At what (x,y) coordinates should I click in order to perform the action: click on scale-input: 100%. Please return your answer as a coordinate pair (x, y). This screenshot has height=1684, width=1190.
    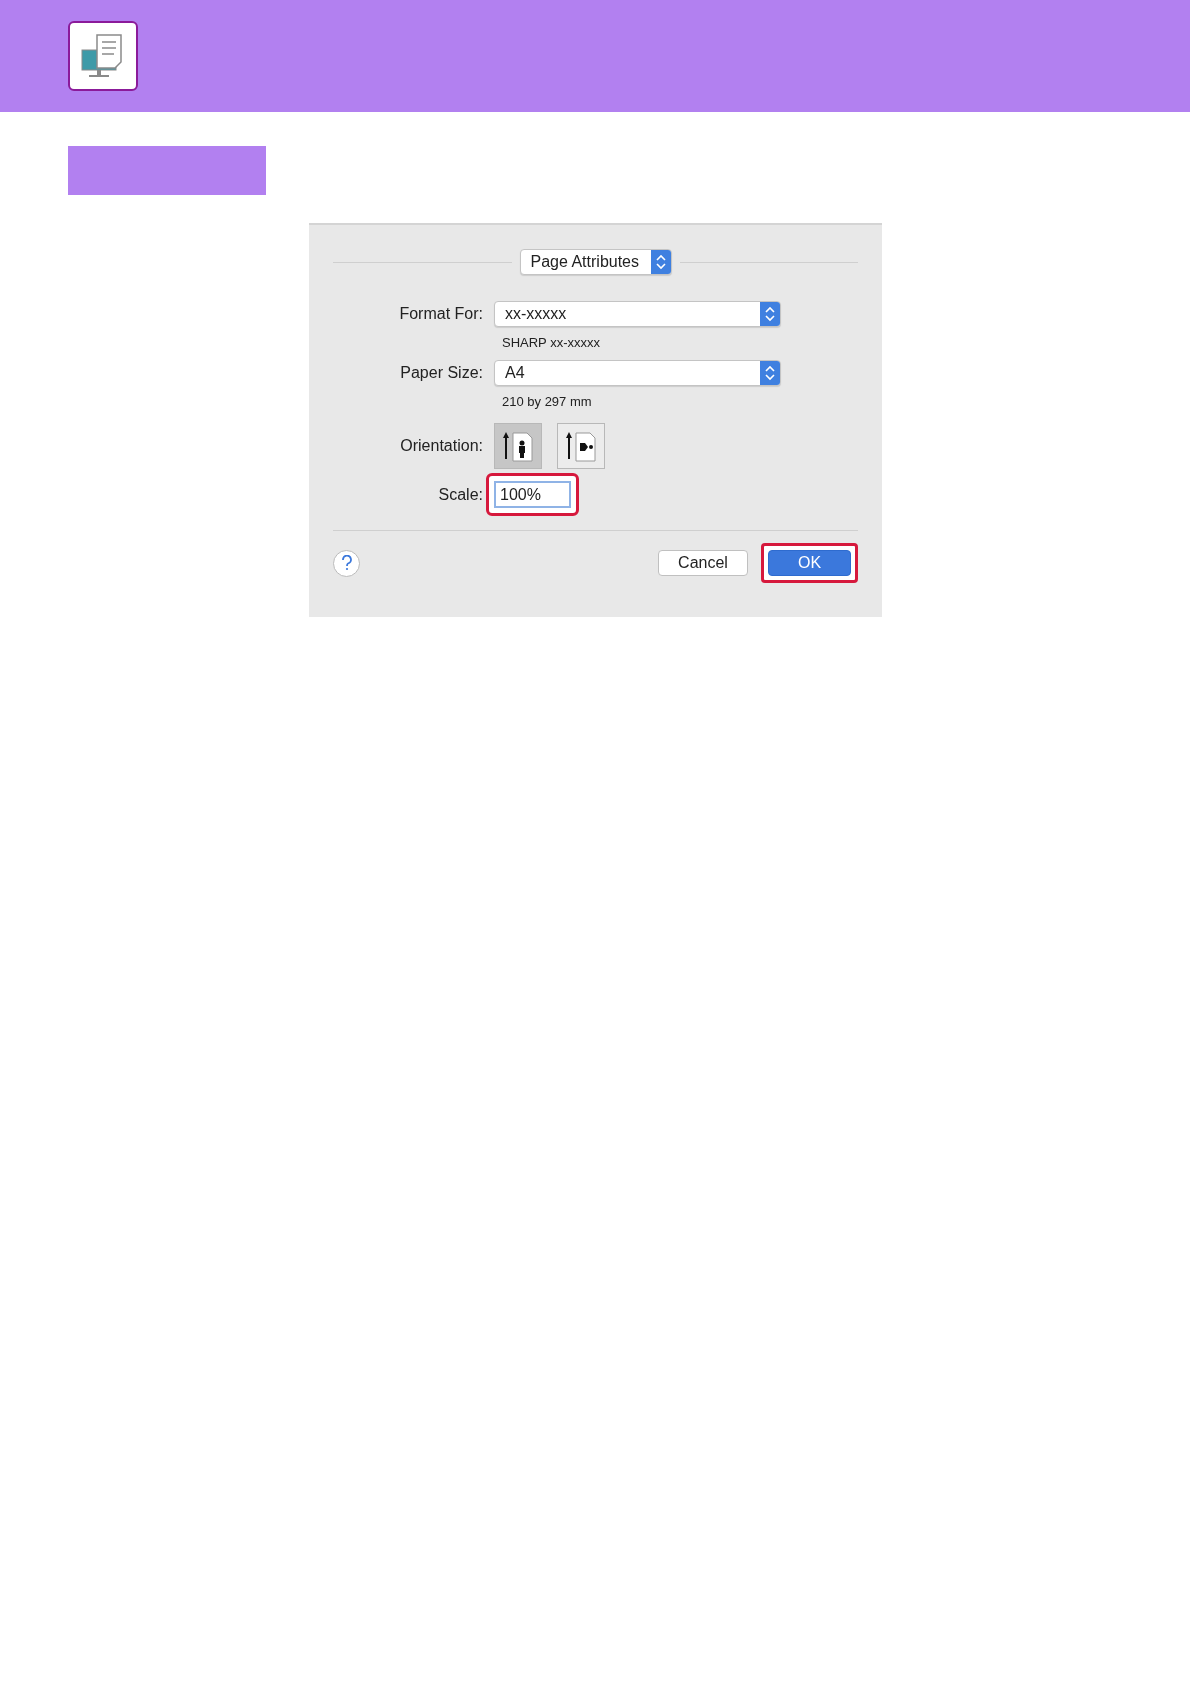
    Looking at the image, I should click on (532, 494).